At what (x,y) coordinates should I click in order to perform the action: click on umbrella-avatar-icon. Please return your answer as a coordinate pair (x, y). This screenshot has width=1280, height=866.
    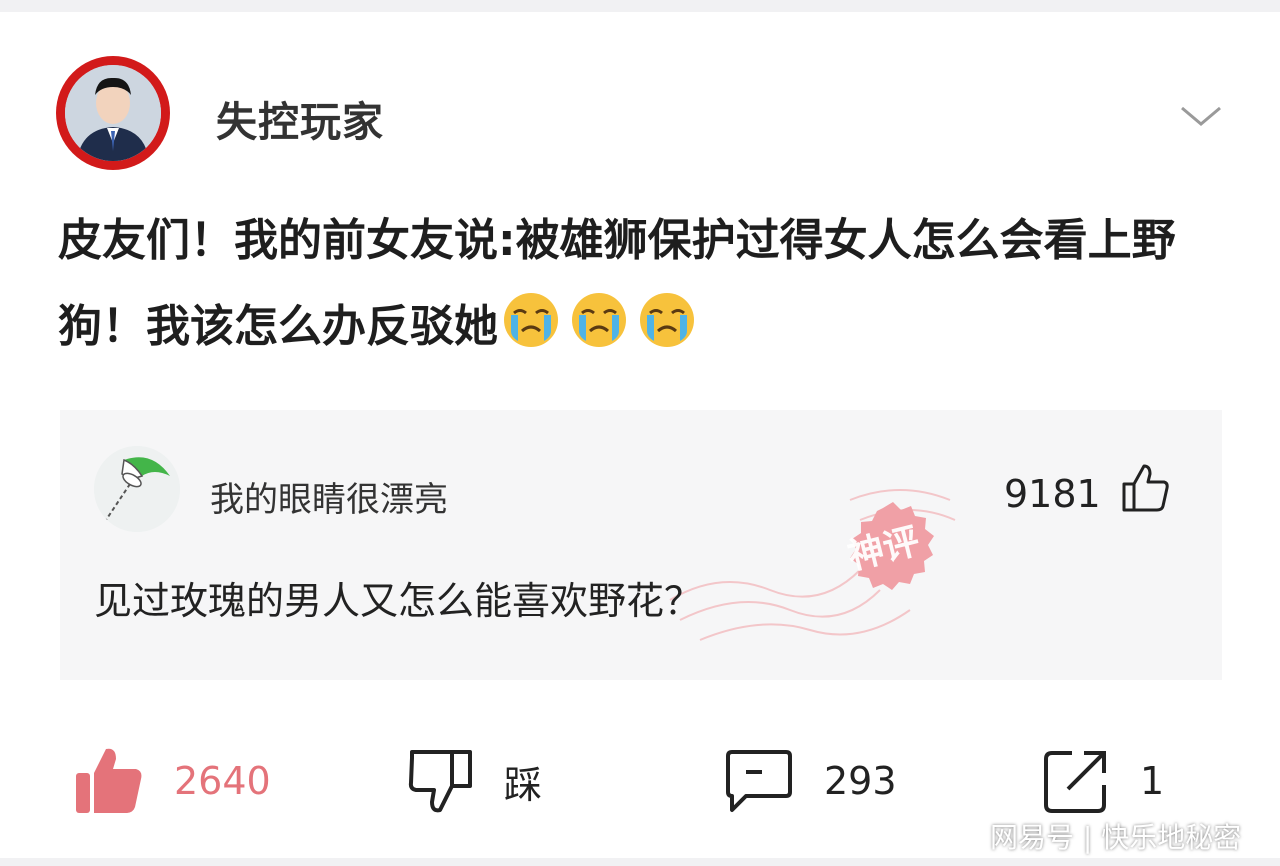
    Looking at the image, I should click on (137, 489).